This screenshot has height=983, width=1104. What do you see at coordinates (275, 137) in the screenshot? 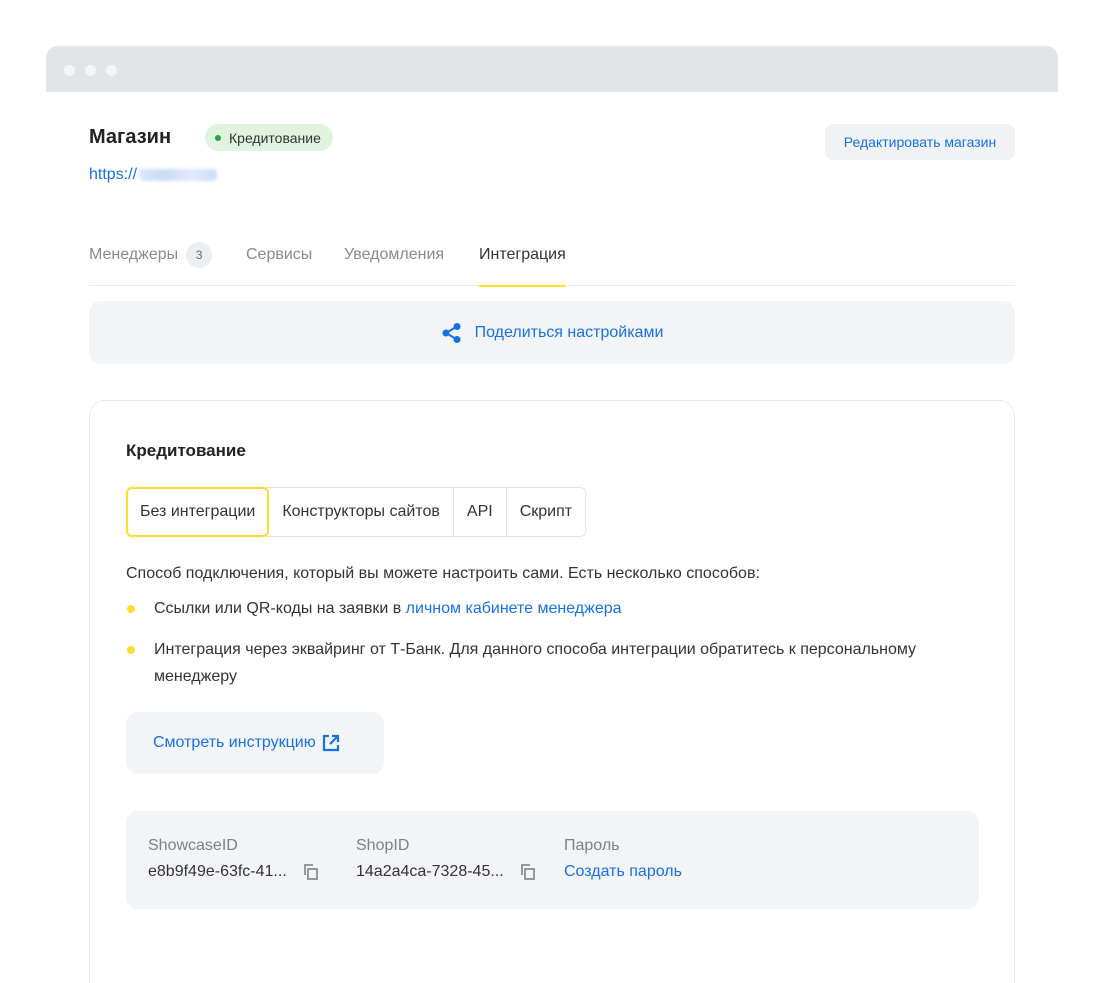
I see `status-badge-label: Кредитование` at bounding box center [275, 137].